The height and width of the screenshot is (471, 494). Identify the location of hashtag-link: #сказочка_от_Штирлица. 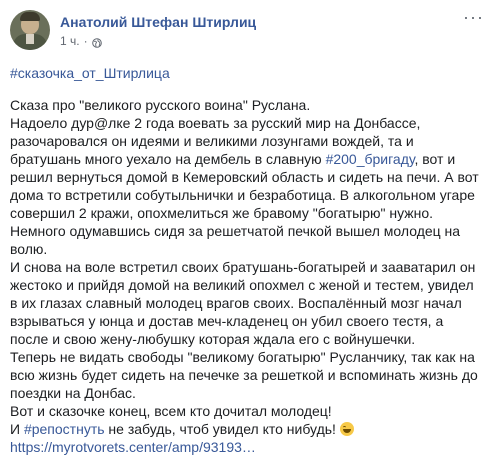
(247, 73).